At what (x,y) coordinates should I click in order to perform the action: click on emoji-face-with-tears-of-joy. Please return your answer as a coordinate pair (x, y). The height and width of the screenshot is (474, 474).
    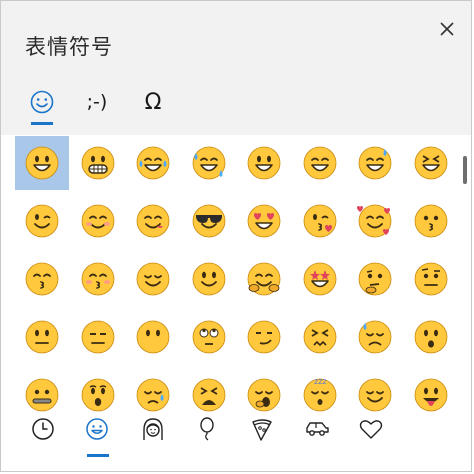
    Looking at the image, I should click on (153, 163).